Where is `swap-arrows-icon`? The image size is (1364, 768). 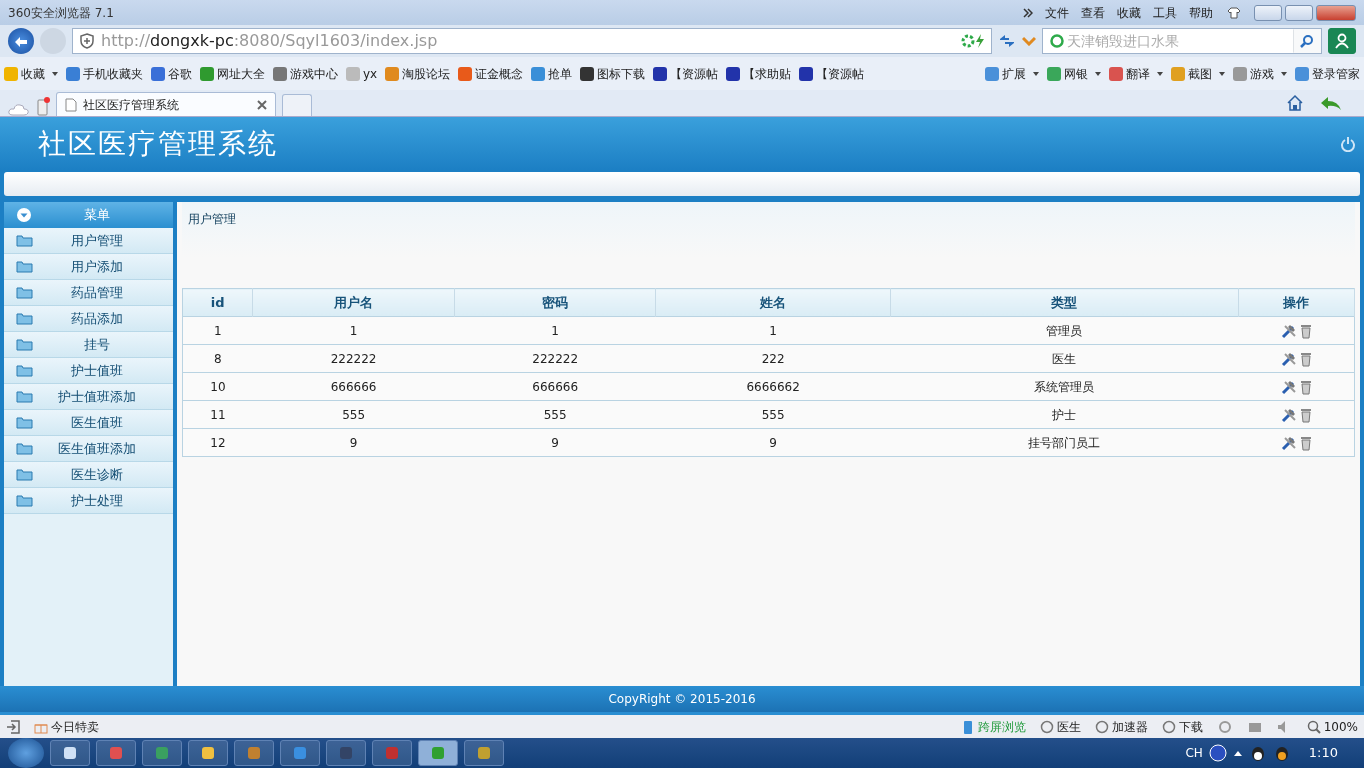 swap-arrows-icon is located at coordinates (1007, 41).